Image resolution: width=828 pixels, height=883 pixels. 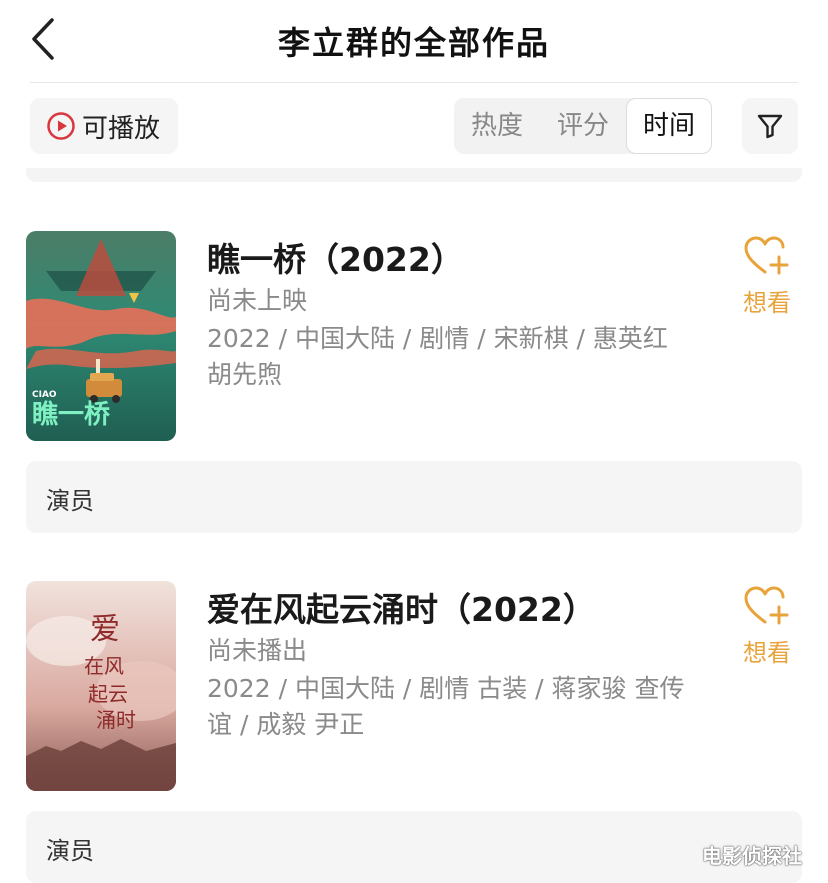 I want to click on poster-tag: CIAO, so click(x=44, y=395).